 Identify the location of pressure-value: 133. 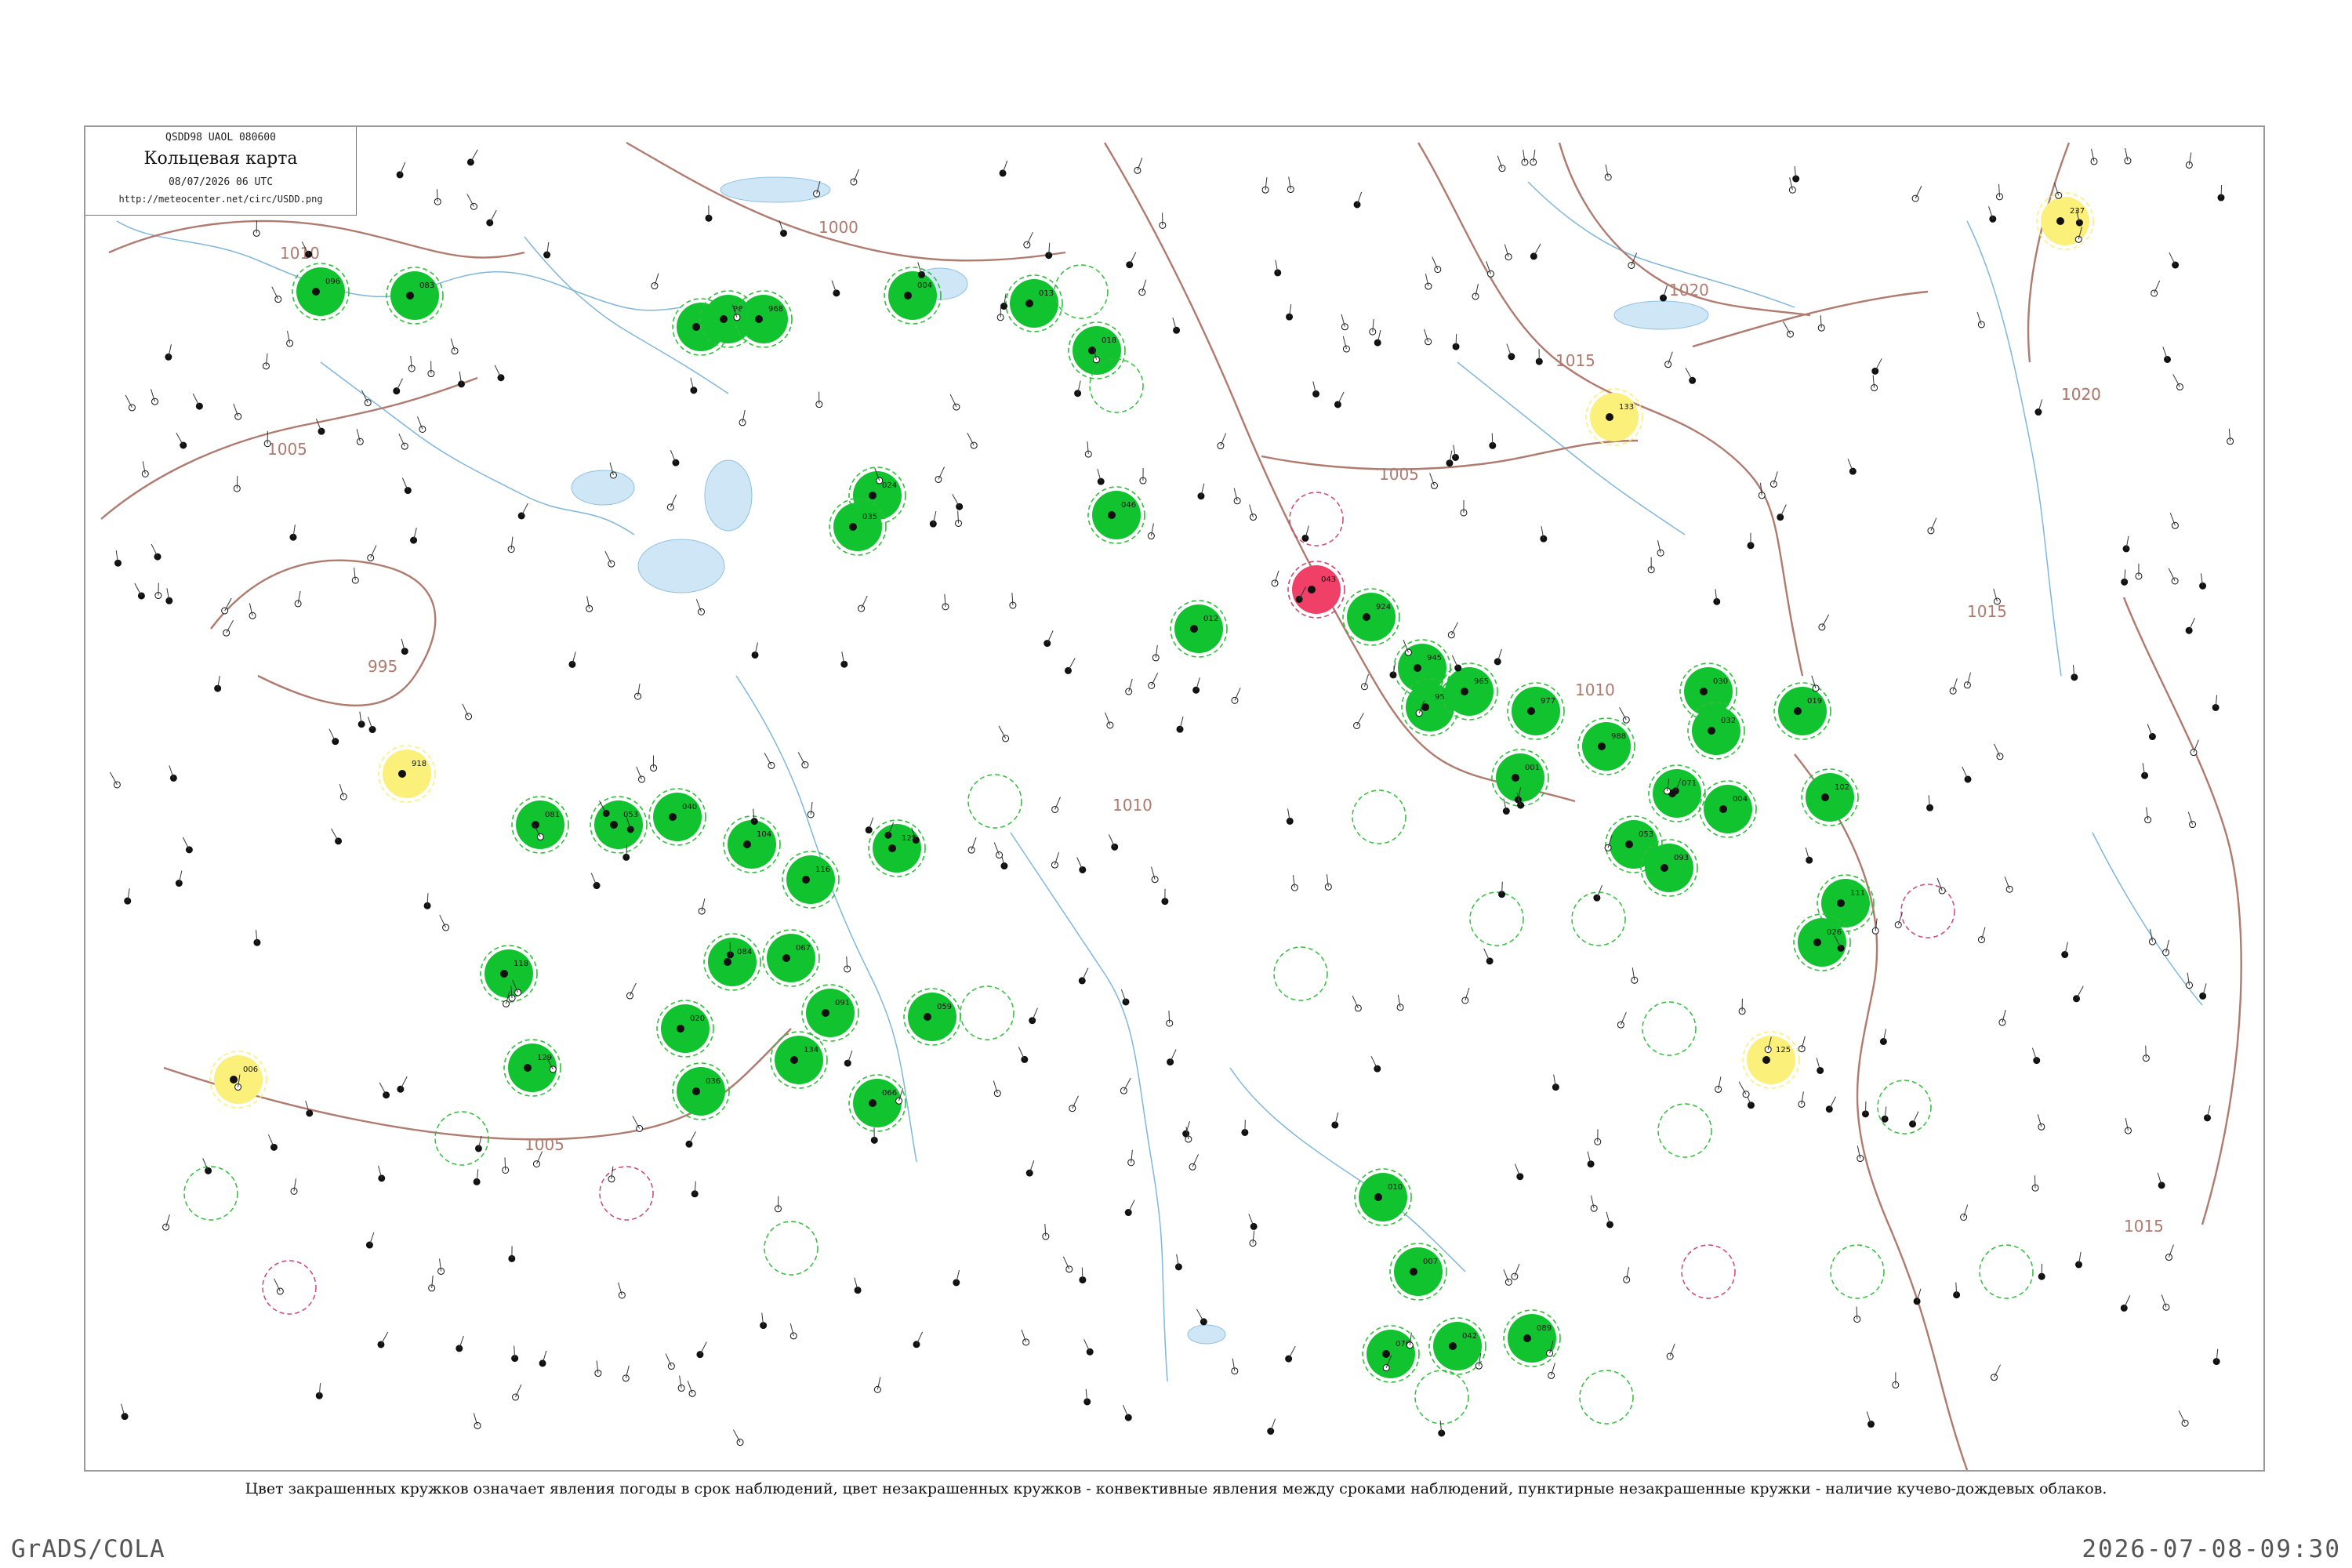
(1626, 407).